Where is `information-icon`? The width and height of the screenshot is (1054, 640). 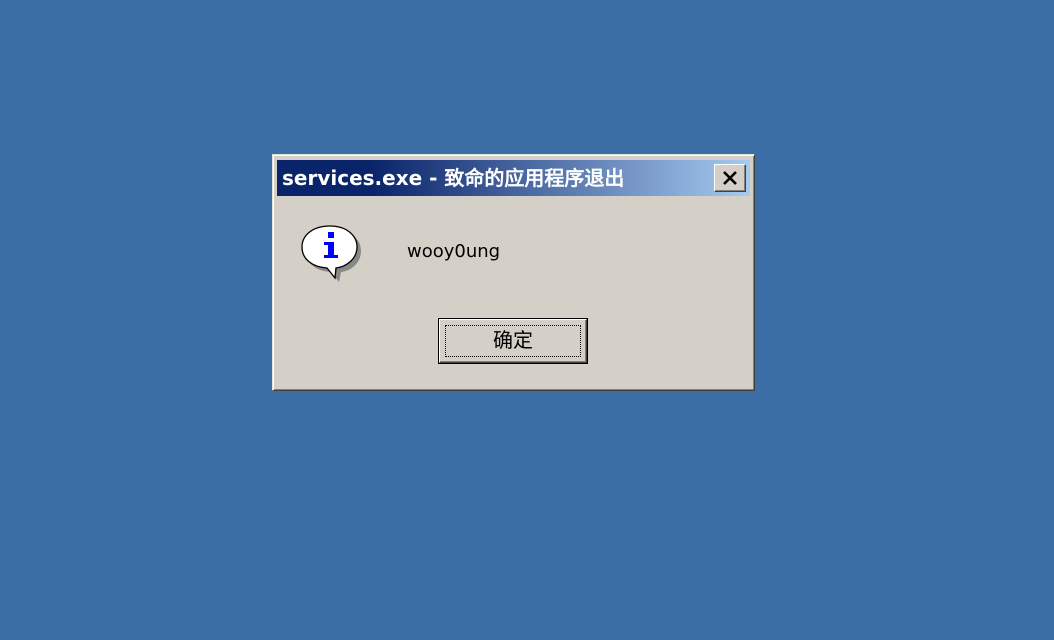
information-icon is located at coordinates (331, 253).